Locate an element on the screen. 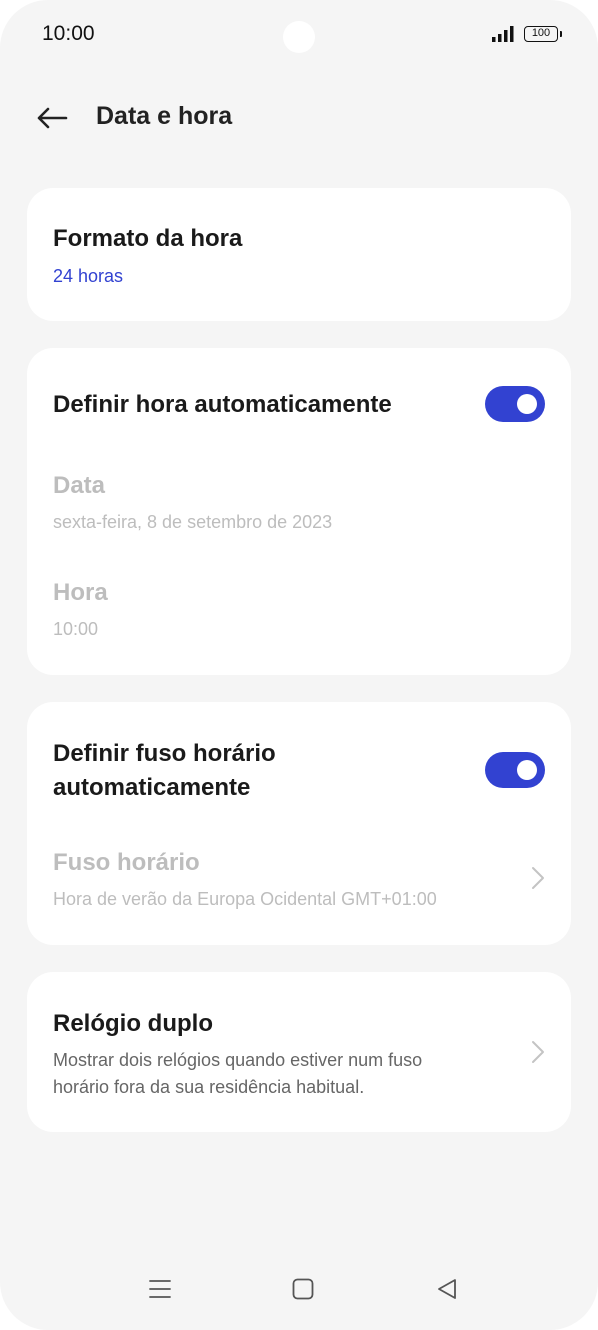 Image resolution: width=598 pixels, height=1330 pixels. auto-timezone-toggle is located at coordinates (515, 770).